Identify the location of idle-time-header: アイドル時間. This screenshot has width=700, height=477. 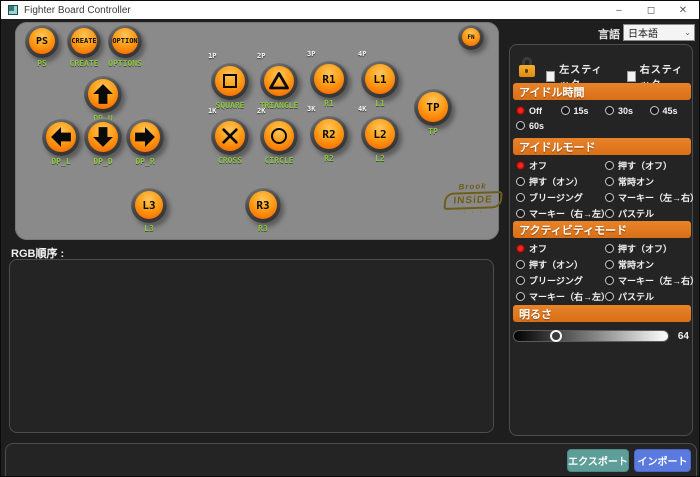
(602, 91).